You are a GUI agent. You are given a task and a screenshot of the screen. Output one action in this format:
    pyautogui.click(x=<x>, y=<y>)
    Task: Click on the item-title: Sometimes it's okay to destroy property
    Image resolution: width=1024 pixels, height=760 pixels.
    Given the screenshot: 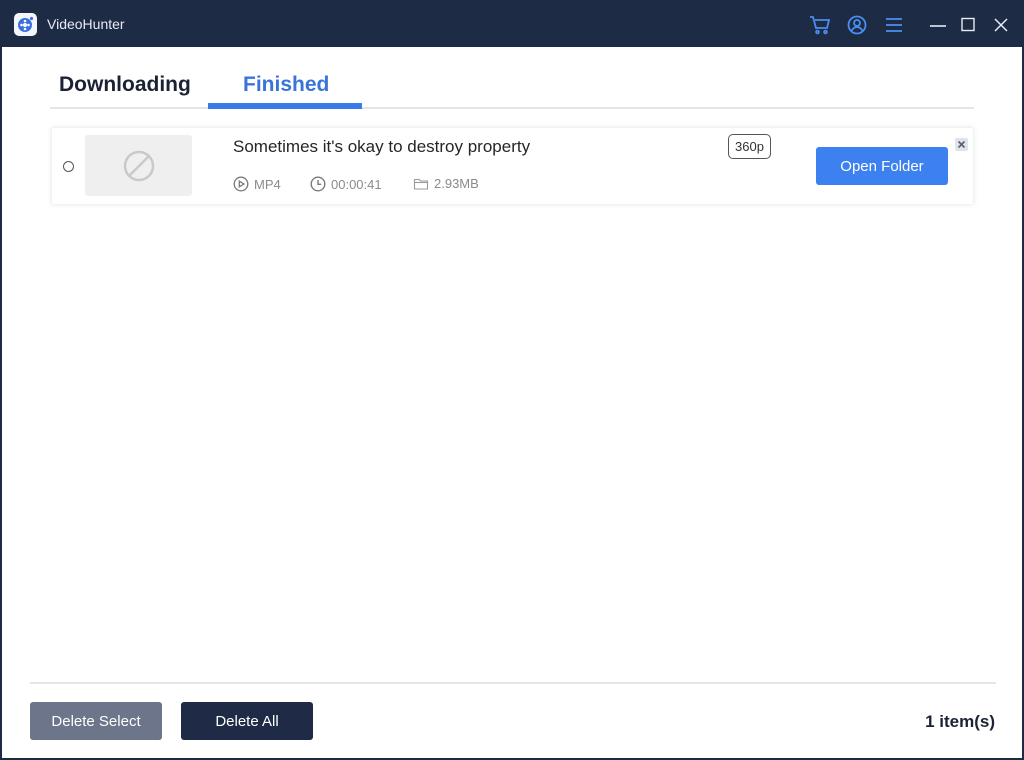 What is the action you would take?
    pyautogui.click(x=382, y=146)
    